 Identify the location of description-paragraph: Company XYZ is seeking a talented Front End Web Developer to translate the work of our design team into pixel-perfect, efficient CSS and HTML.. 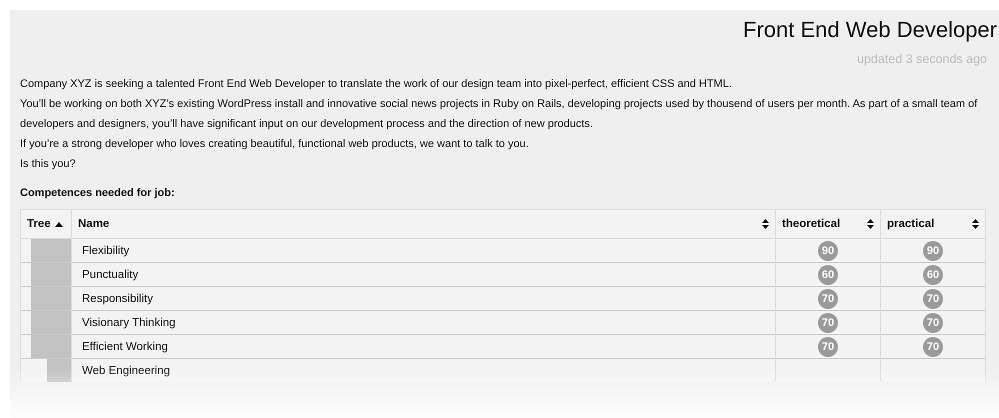
(376, 84).